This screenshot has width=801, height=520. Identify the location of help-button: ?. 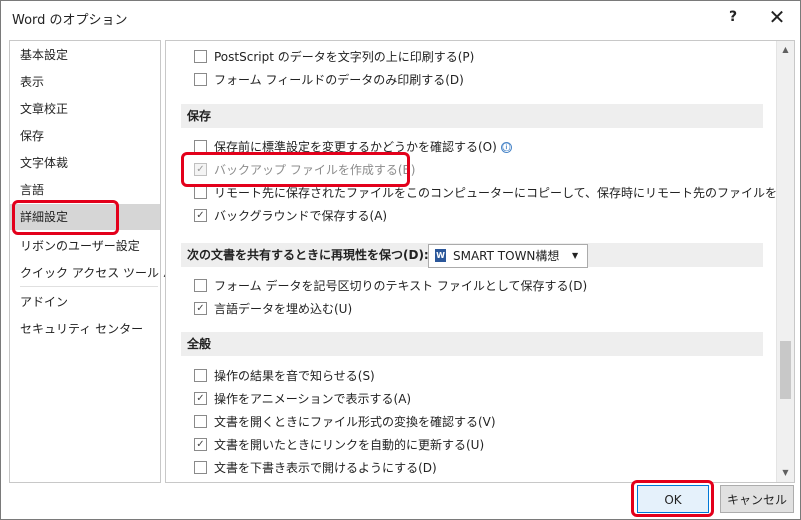
(733, 17).